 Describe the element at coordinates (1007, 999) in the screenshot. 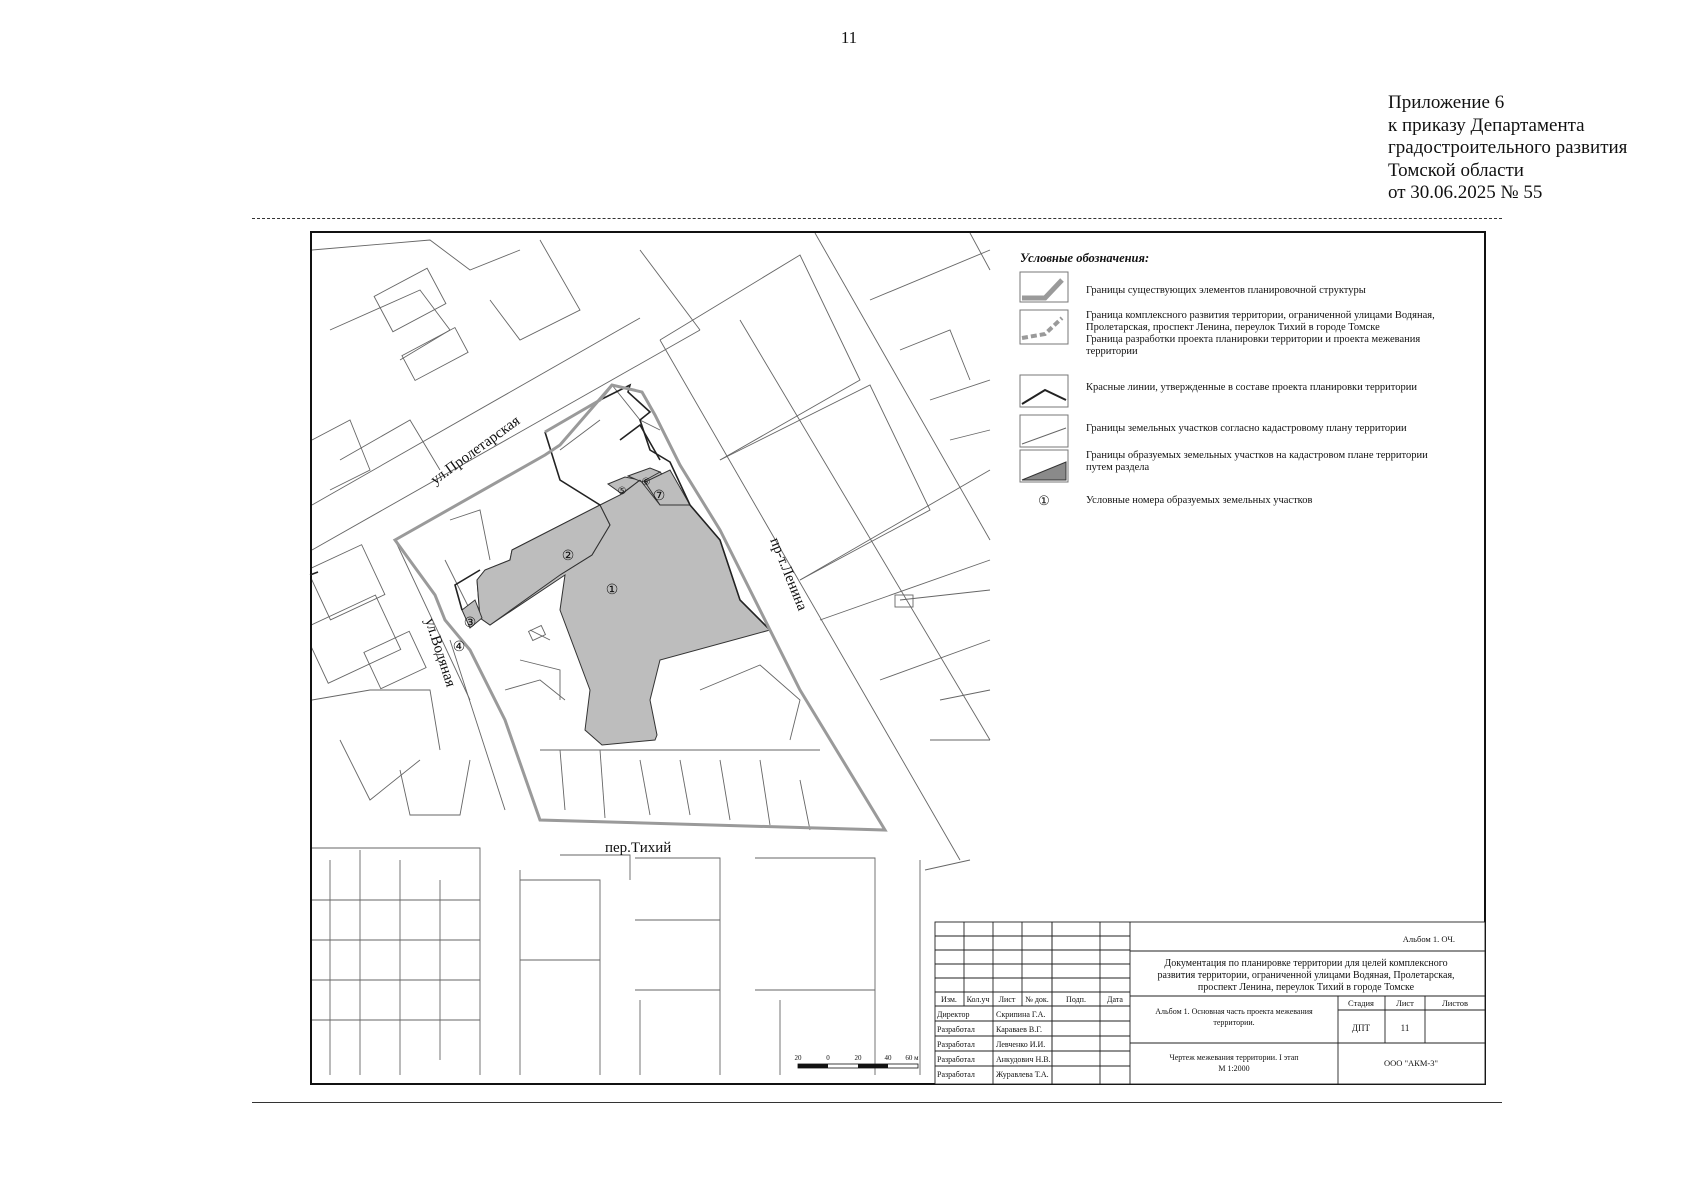

I see `header-cell: Лист` at that location.